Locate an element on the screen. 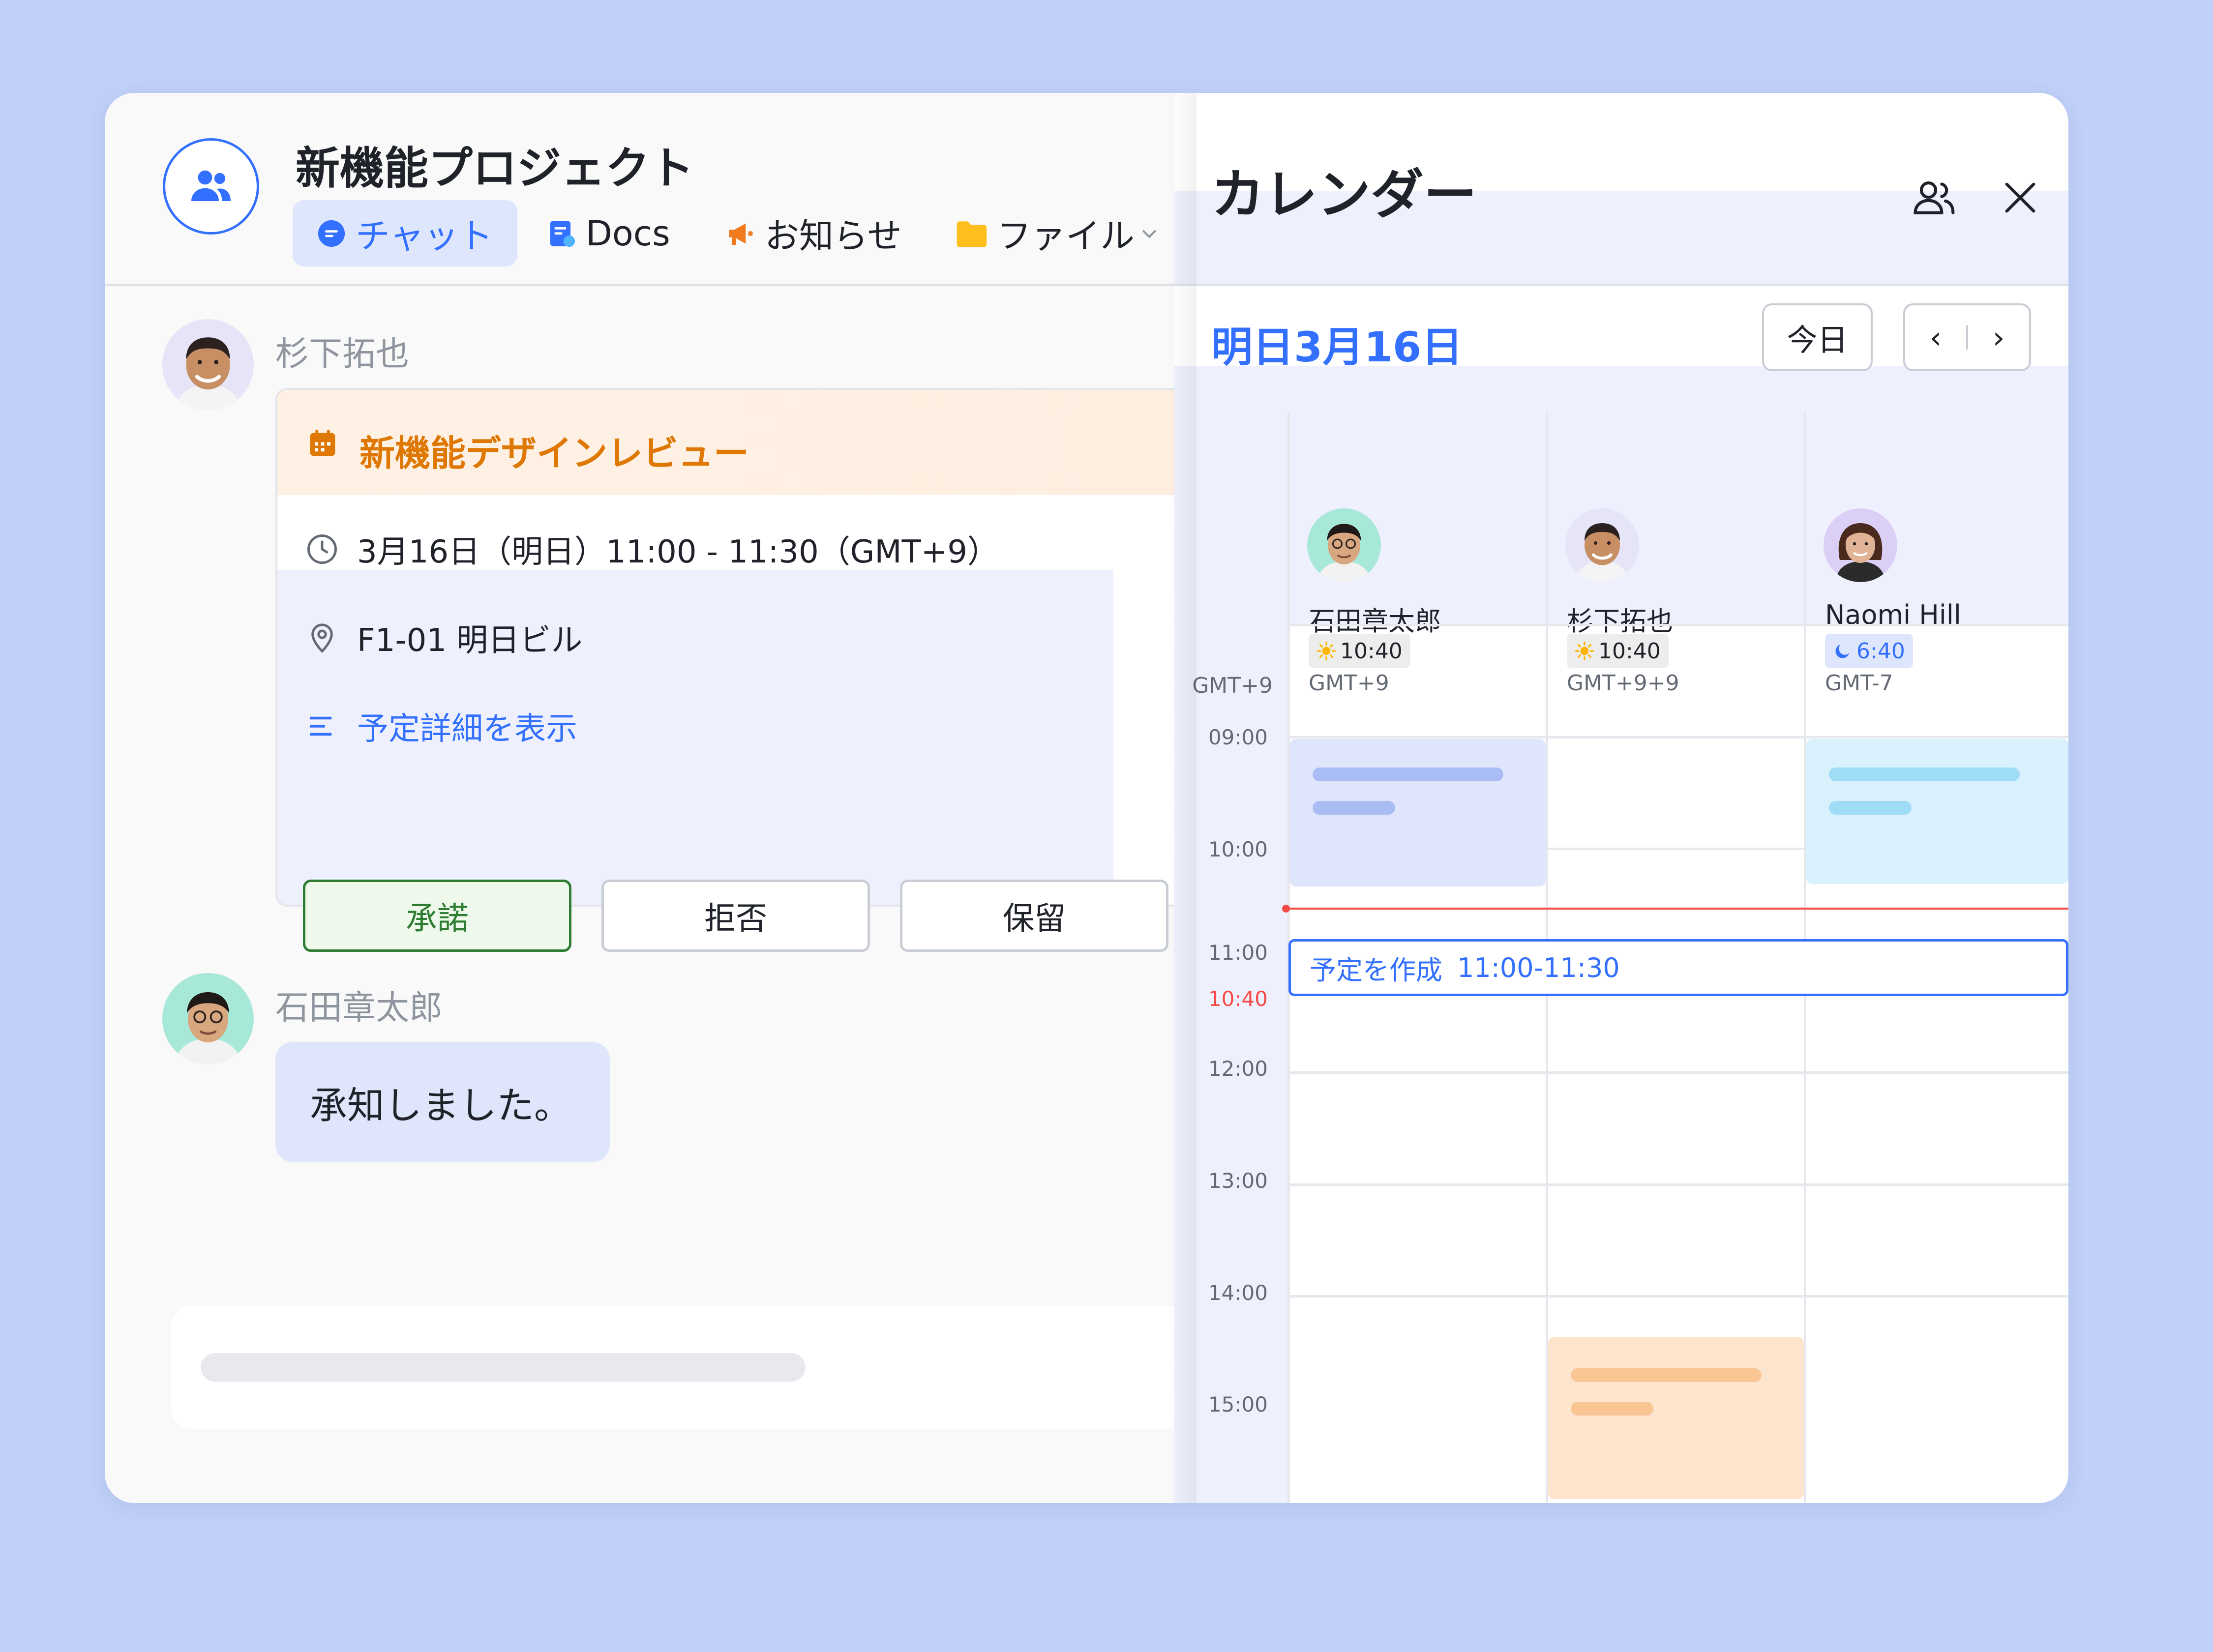 Image resolution: width=2213 pixels, height=1652 pixels. event-title: 新機能デザインレビュー is located at coordinates (554, 453).